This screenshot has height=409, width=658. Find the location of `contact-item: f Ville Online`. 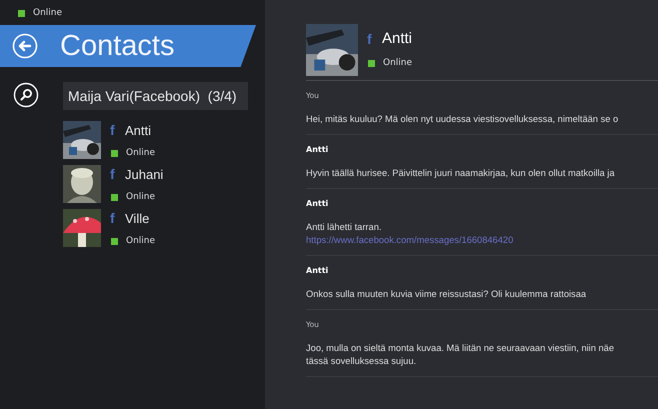

contact-item: f Ville Online is located at coordinates (155, 228).